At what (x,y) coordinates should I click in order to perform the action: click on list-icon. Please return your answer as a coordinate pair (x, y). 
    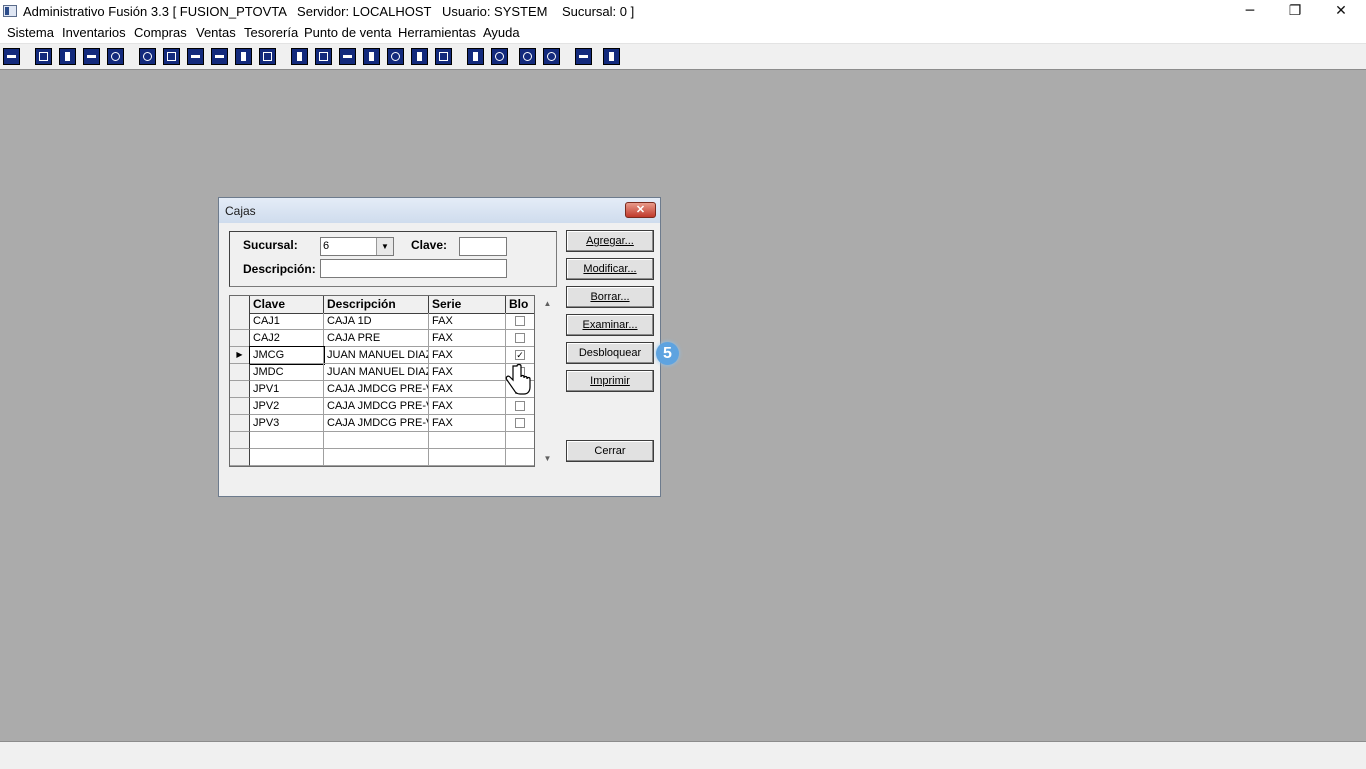
    Looking at the image, I should click on (267, 56).